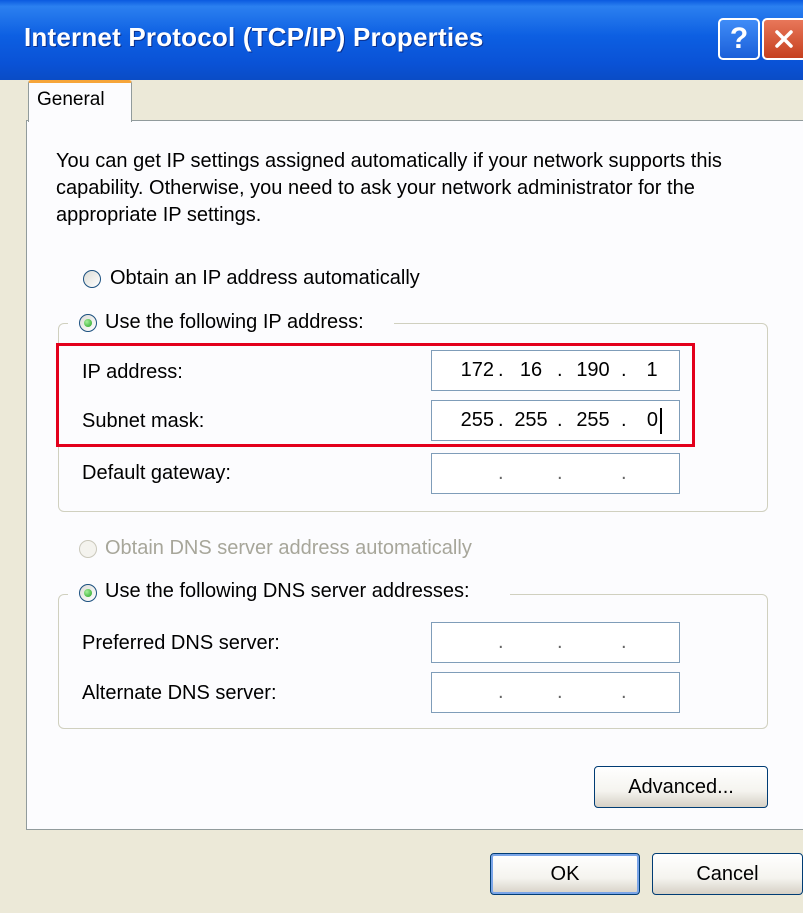  I want to click on dns-manual-label: Use the following DNS server addresses:, so click(287, 591).